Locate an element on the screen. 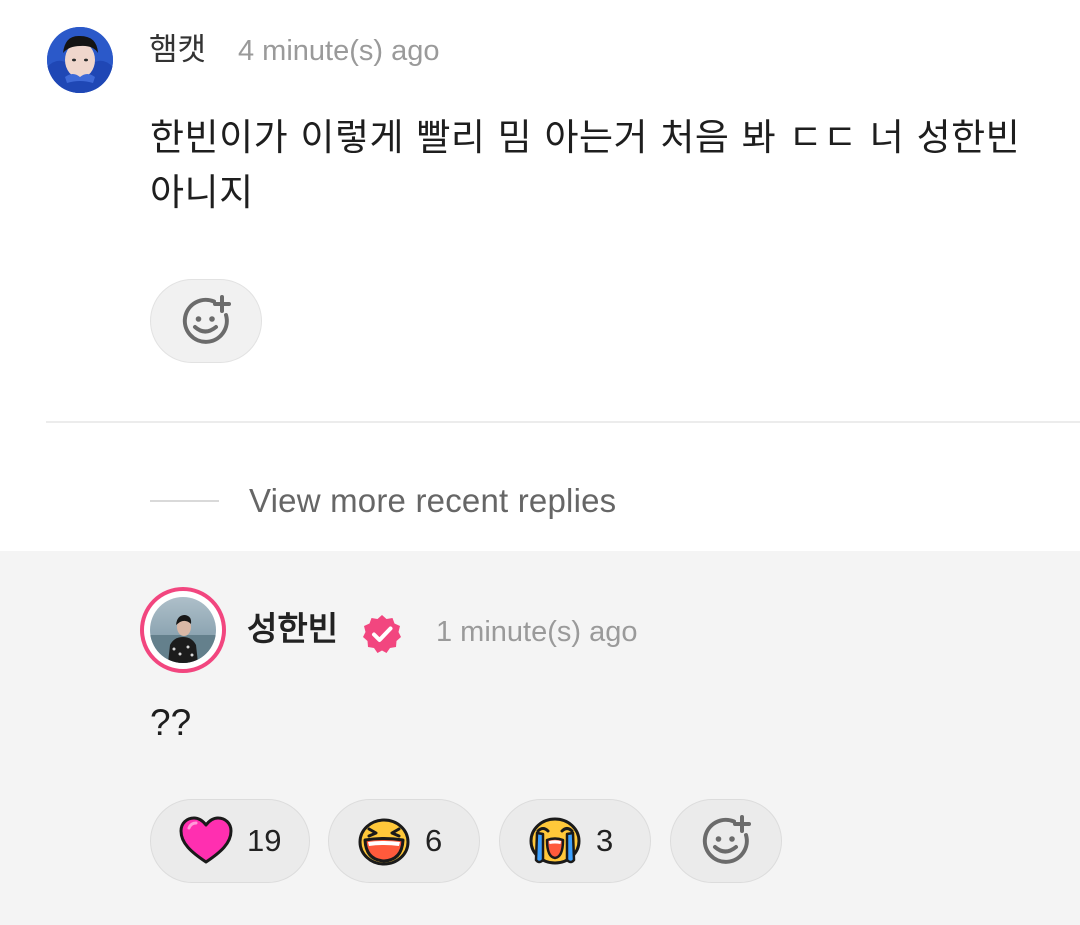 The image size is (1080, 925). view-more-replies-link: View more recent replies is located at coordinates (383, 501).